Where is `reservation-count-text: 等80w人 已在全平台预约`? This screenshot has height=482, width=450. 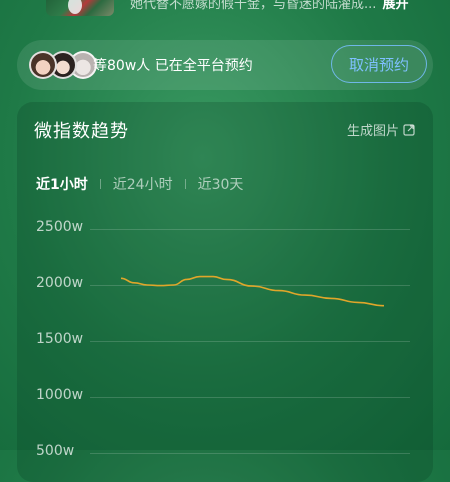 reservation-count-text: 等80w人 已在全平台预约 is located at coordinates (173, 66).